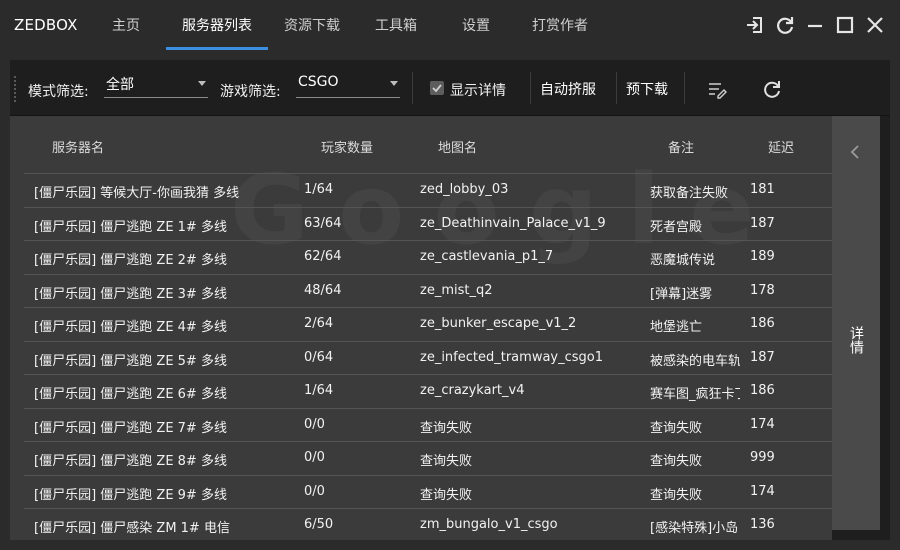  I want to click on game-filter-value: CSGO, so click(318, 82).